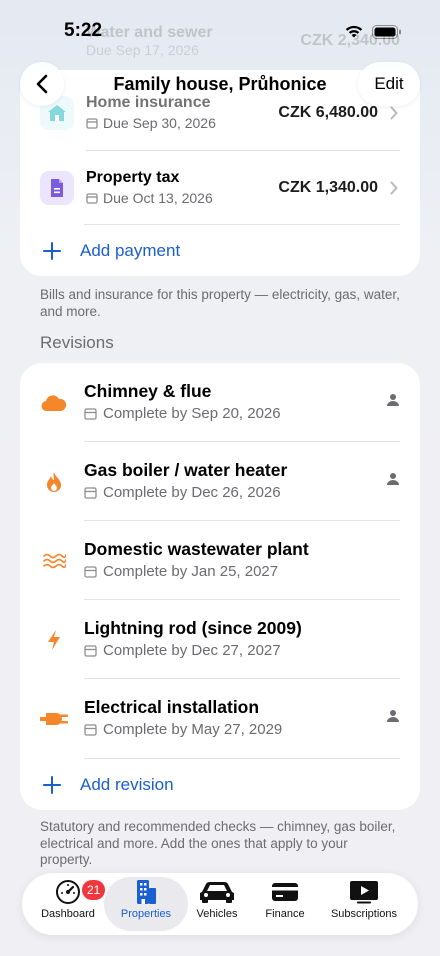  What do you see at coordinates (364, 914) in the screenshot?
I see `tab-subscriptions-label: Subscriptions` at bounding box center [364, 914].